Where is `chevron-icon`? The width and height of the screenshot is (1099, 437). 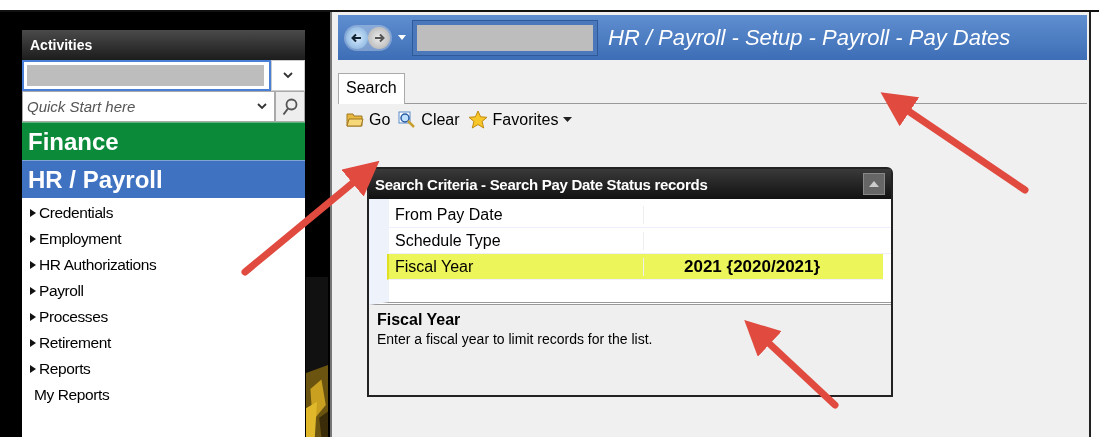 chevron-icon is located at coordinates (288, 75).